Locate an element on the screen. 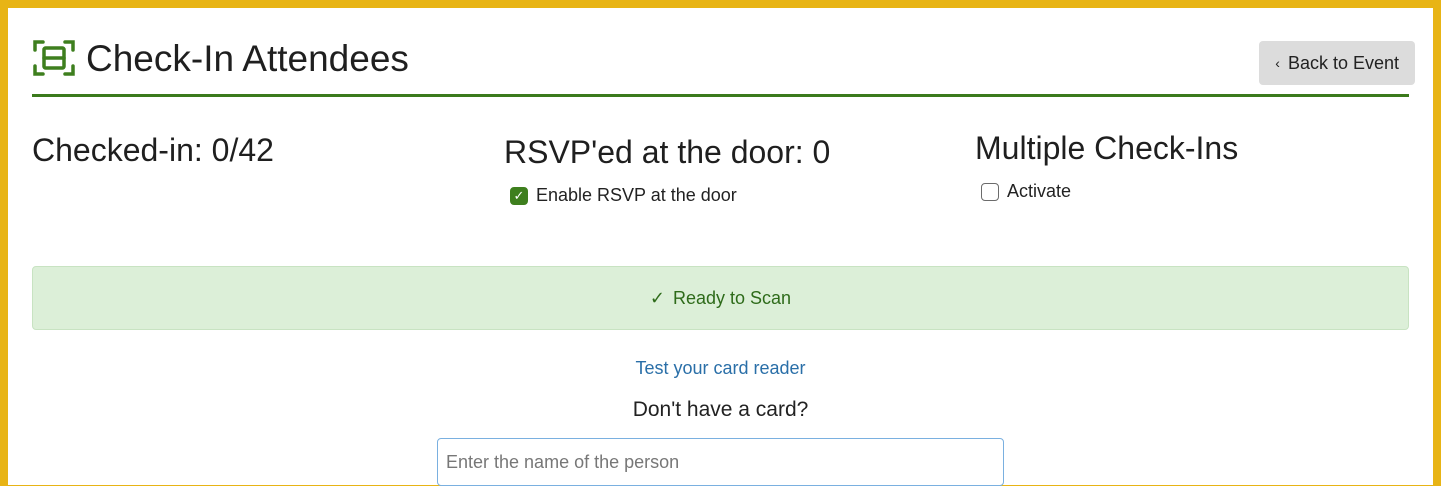 The height and width of the screenshot is (486, 1441). header-divider is located at coordinates (720, 95).